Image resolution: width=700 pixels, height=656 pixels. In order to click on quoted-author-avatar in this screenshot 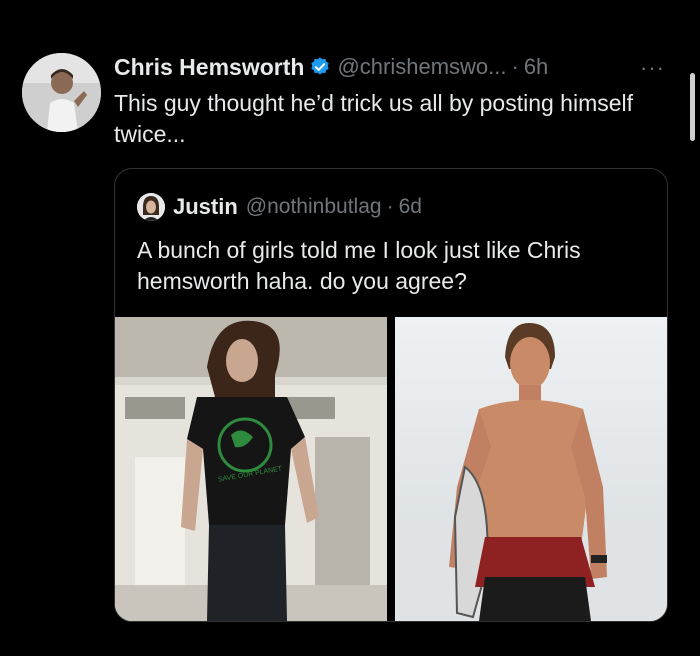, I will do `click(151, 207)`.